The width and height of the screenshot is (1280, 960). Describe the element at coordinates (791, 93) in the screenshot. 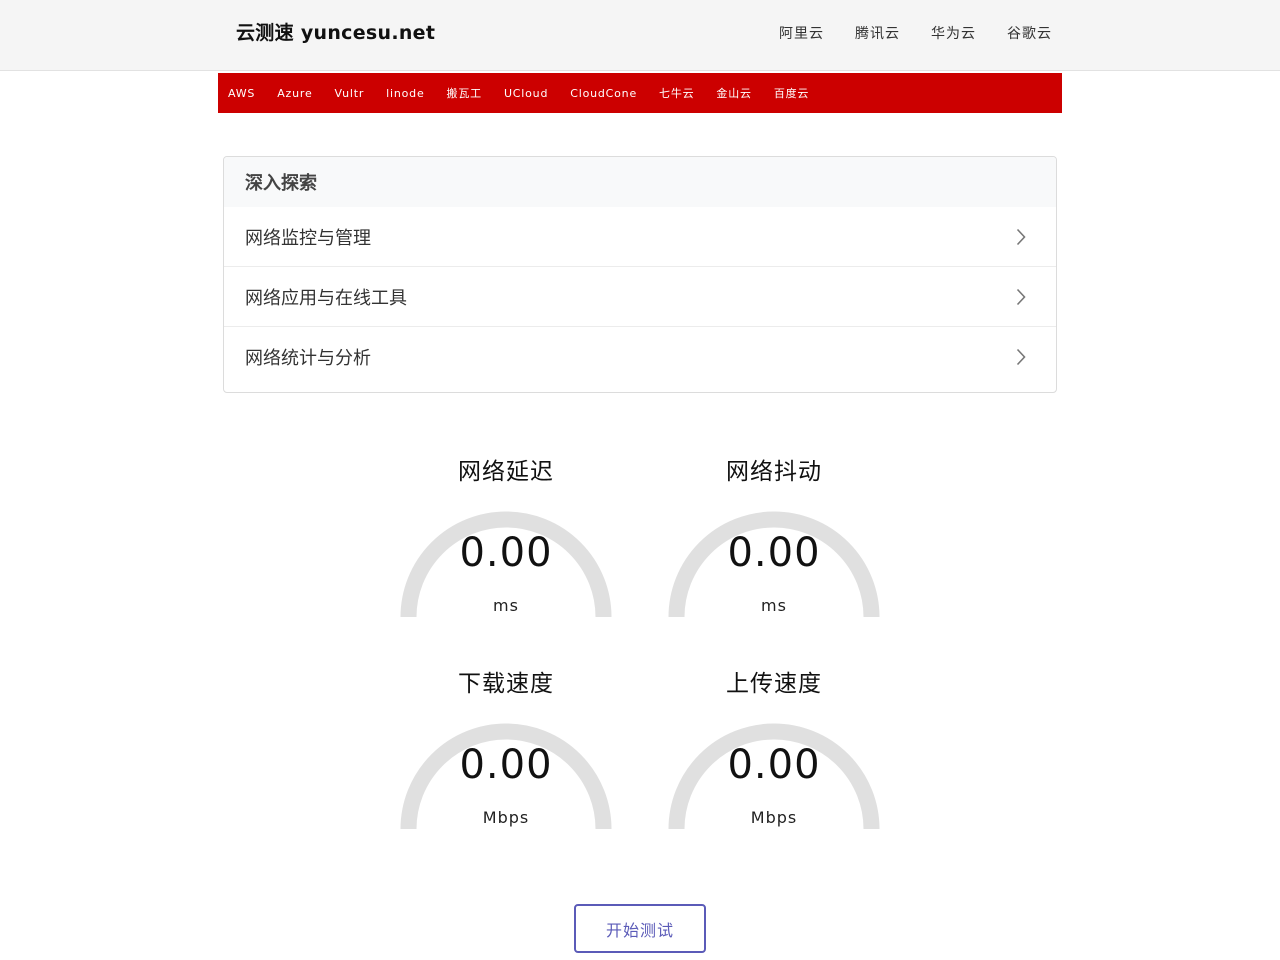

I see `provider-link-baidu: 百度云` at that location.